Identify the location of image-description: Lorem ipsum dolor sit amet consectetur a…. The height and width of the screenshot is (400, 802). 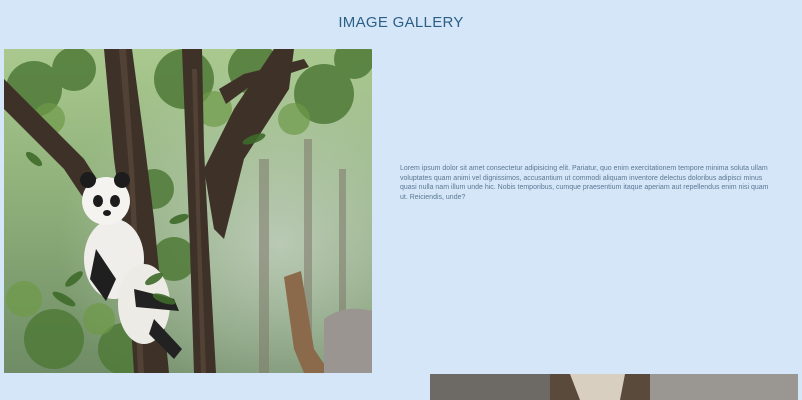
(584, 183).